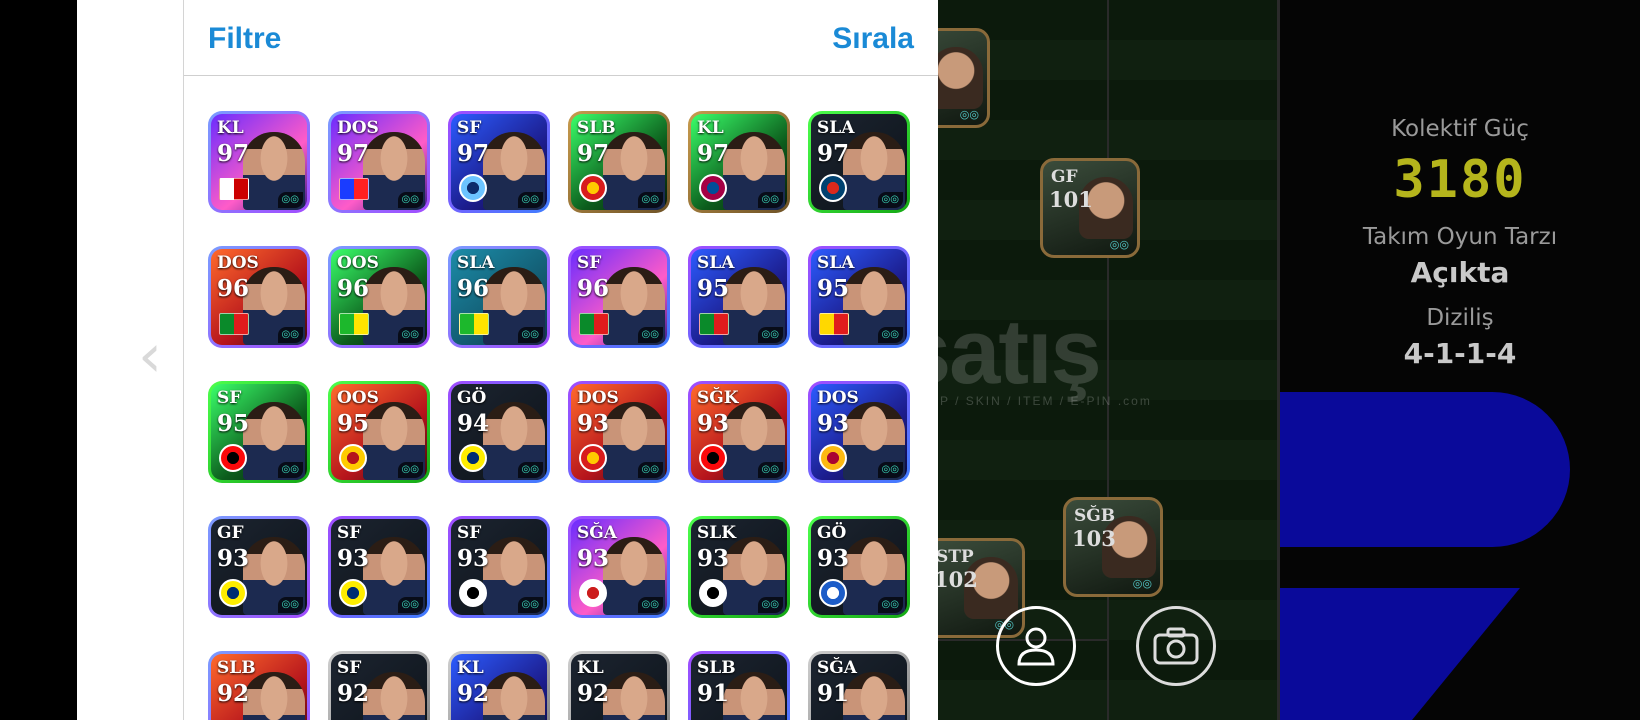  I want to click on formation-label: Diziliş, so click(1460, 318).